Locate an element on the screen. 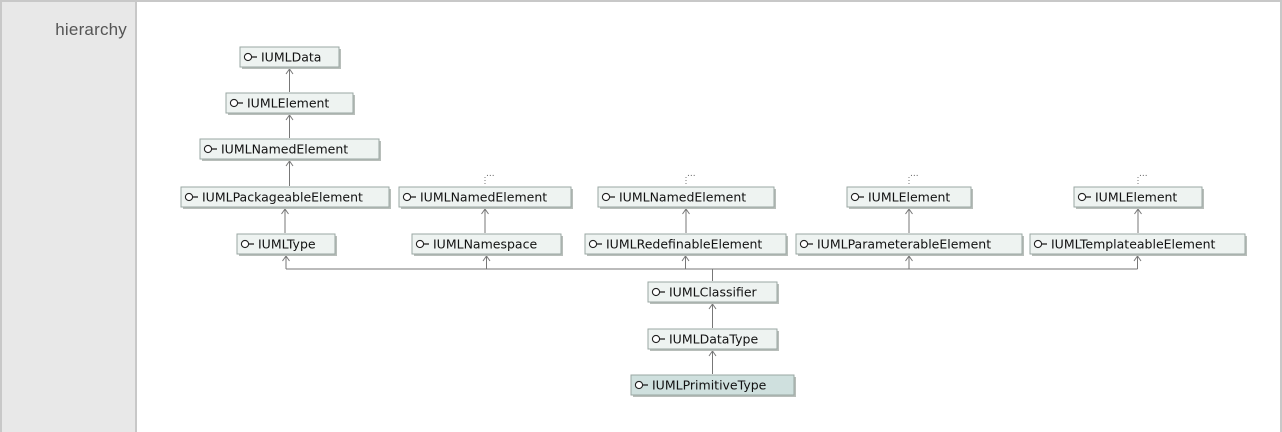 Image resolution: width=1282 pixels, height=432 pixels. interface-name: IUMLType is located at coordinates (287, 244).